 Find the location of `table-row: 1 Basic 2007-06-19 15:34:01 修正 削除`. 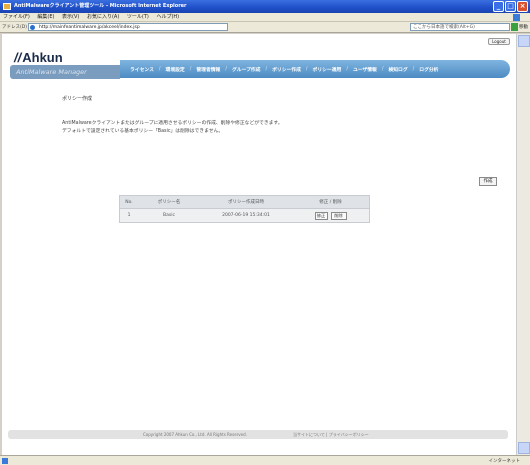

table-row: 1 Basic 2007-06-19 15:34:01 修正 削除 is located at coordinates (244, 215).